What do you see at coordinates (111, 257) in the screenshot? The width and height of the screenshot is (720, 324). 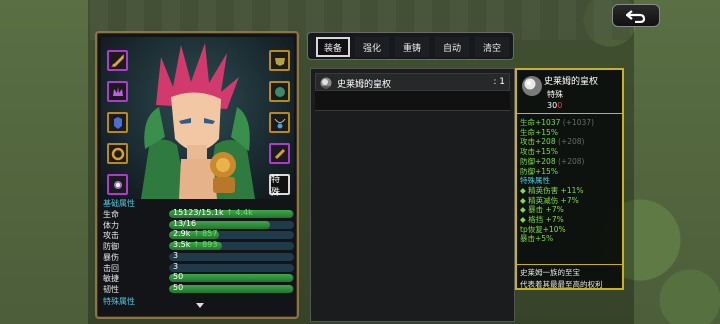 I see `stat-label: 暴伤` at bounding box center [111, 257].